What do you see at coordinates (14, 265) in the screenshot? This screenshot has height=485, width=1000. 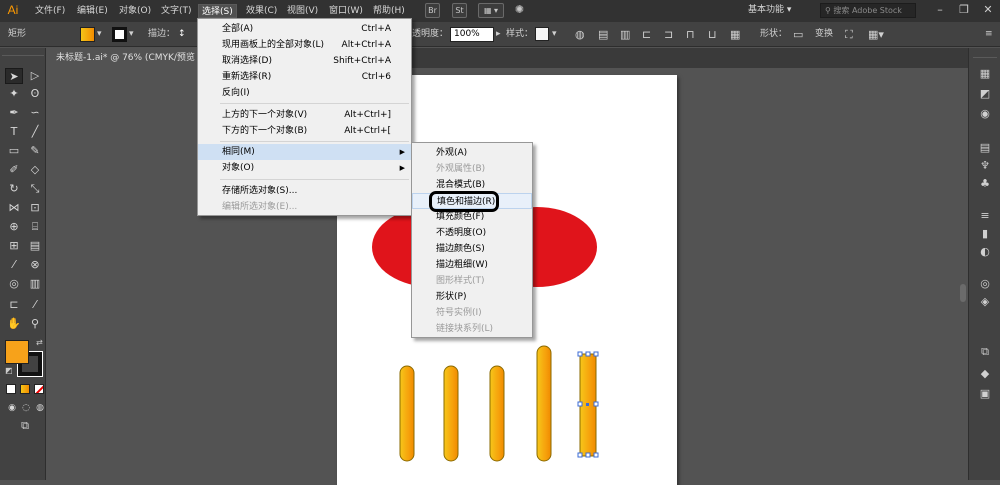 I see `eyedropper-icon: ⁄` at bounding box center [14, 265].